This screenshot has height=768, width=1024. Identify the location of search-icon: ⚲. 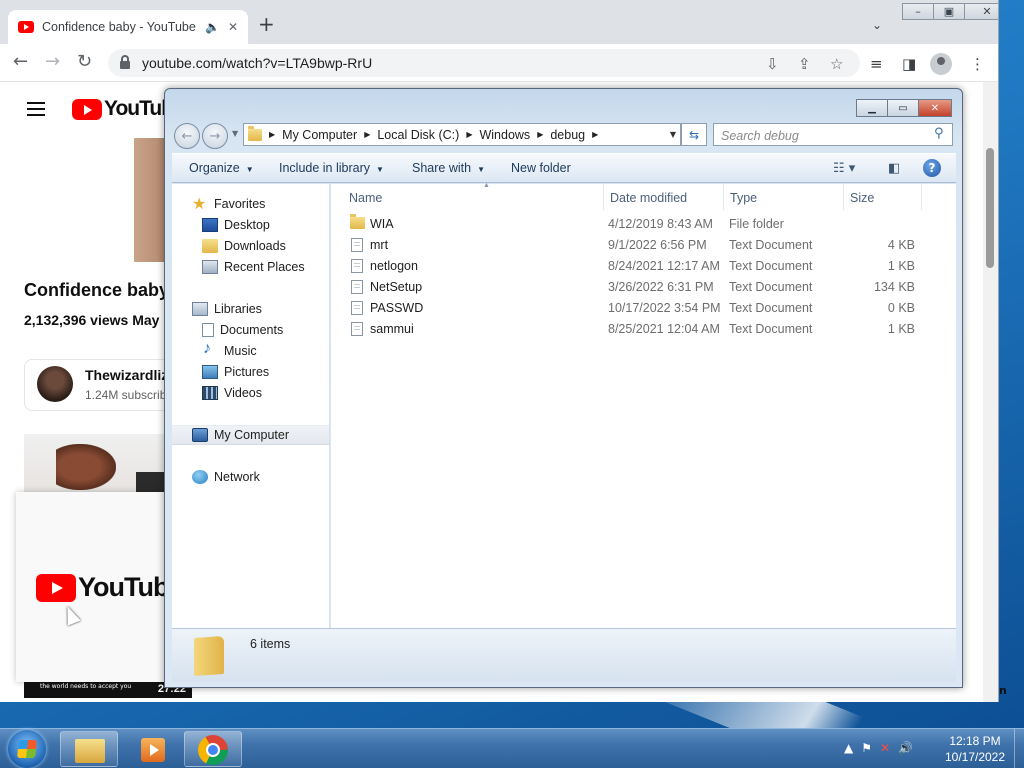
(939, 133).